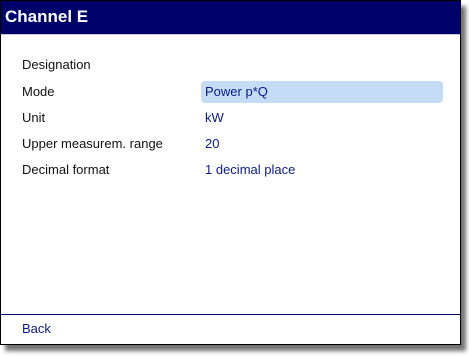 The height and width of the screenshot is (356, 469). What do you see at coordinates (212, 143) in the screenshot?
I see `upper-range-value: 20` at bounding box center [212, 143].